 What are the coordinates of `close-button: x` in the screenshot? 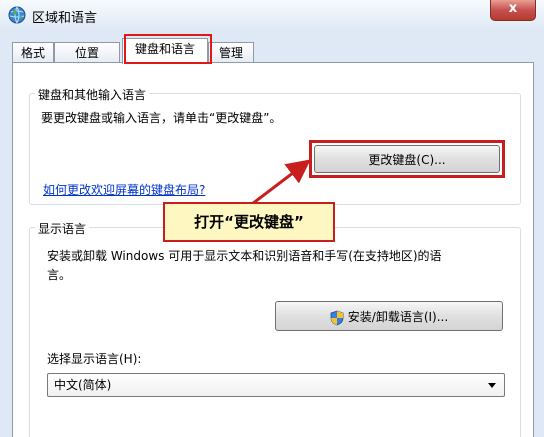 It's located at (513, 10).